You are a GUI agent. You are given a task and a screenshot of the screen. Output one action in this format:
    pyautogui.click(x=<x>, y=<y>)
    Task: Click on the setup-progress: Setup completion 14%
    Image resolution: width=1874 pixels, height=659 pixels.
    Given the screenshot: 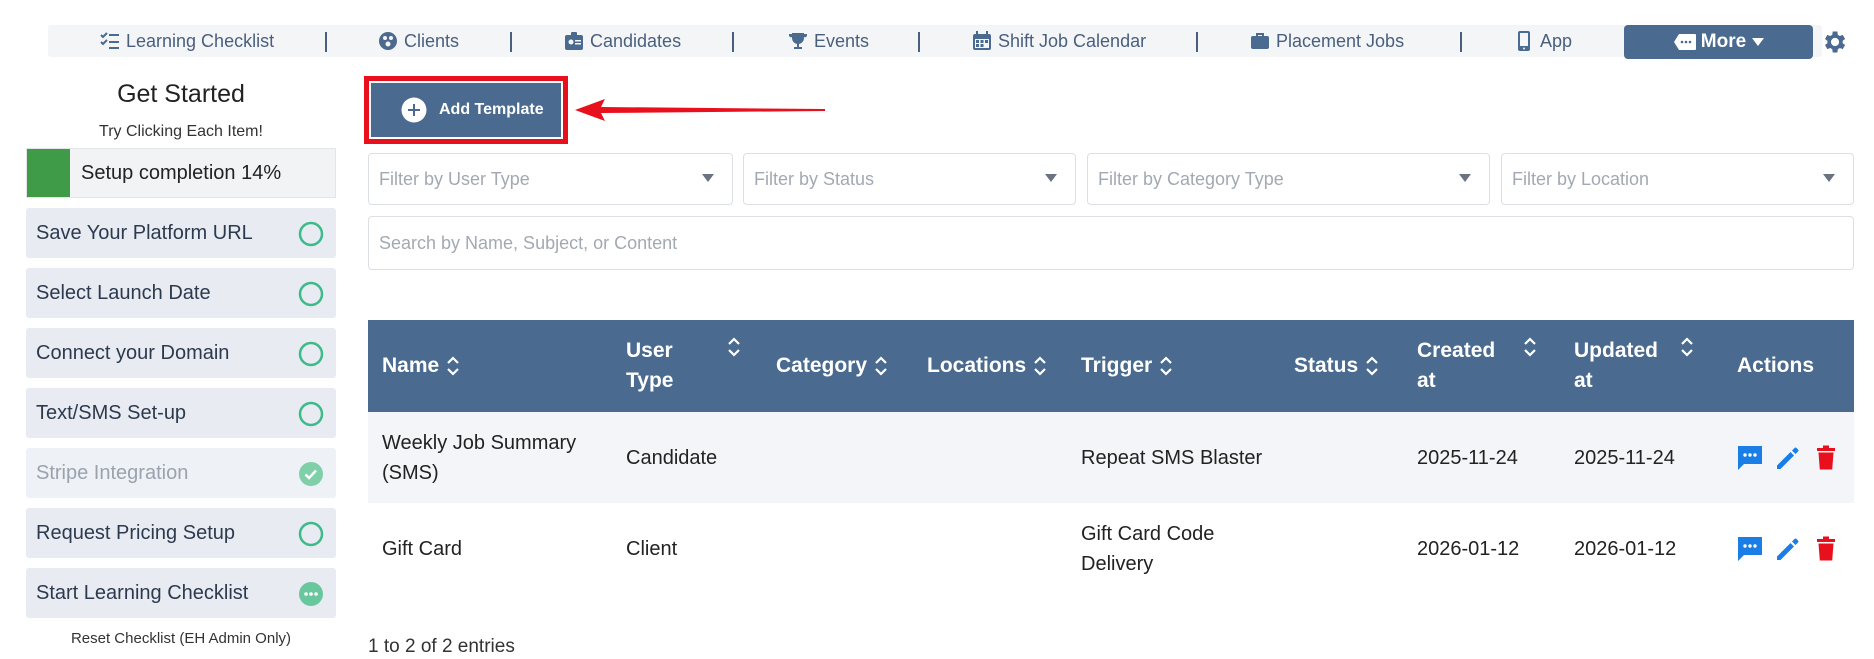 What is the action you would take?
    pyautogui.click(x=181, y=173)
    